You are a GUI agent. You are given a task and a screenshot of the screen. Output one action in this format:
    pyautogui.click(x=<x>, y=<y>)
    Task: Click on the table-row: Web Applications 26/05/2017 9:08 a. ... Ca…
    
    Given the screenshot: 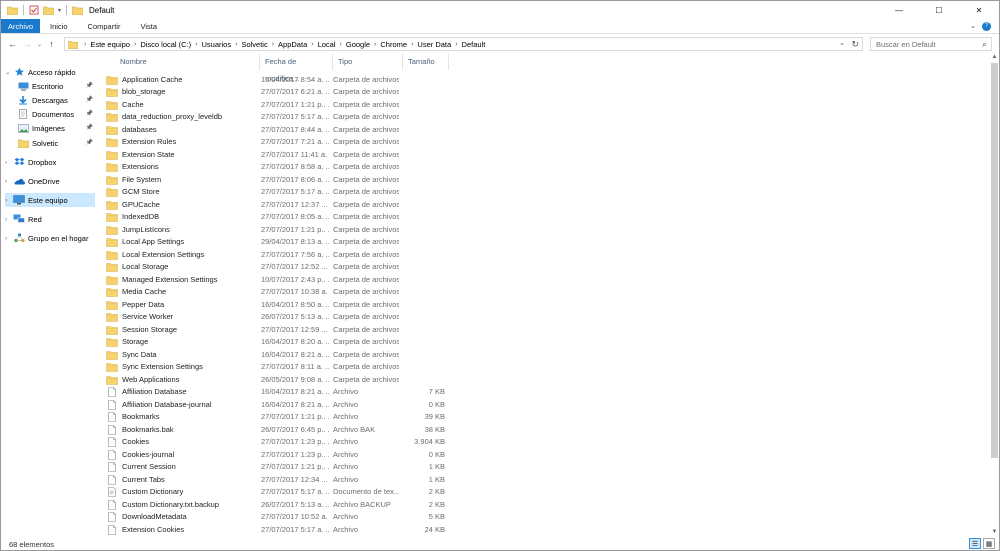 What is the action you would take?
    pyautogui.click(x=545, y=380)
    